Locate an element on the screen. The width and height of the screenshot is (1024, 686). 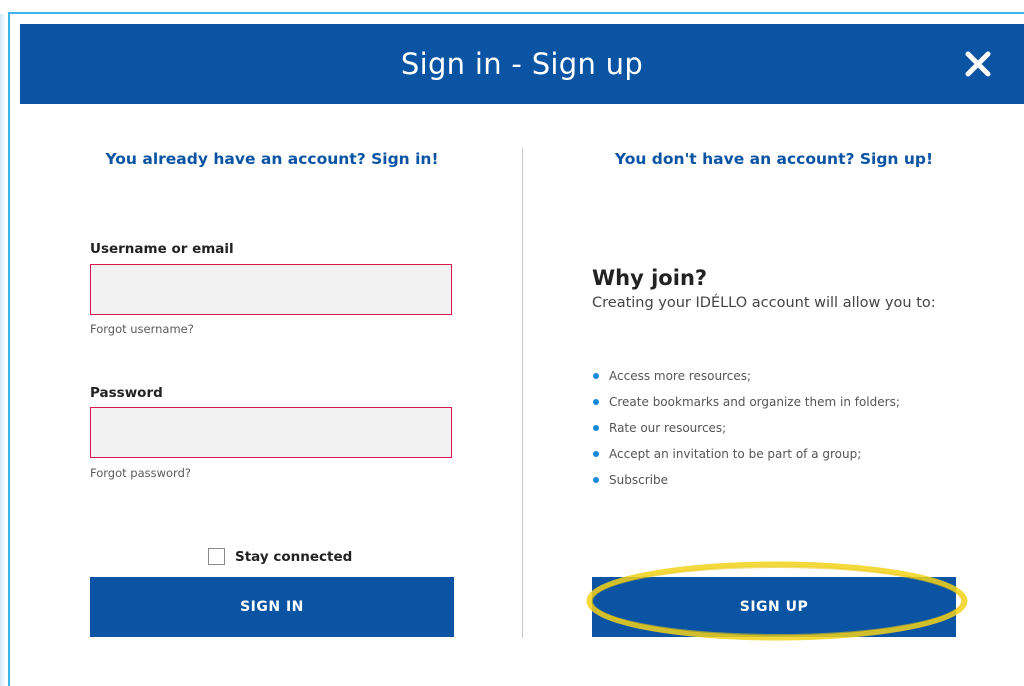
signin-heading: You already have an account? Sign in! is located at coordinates (272, 159).